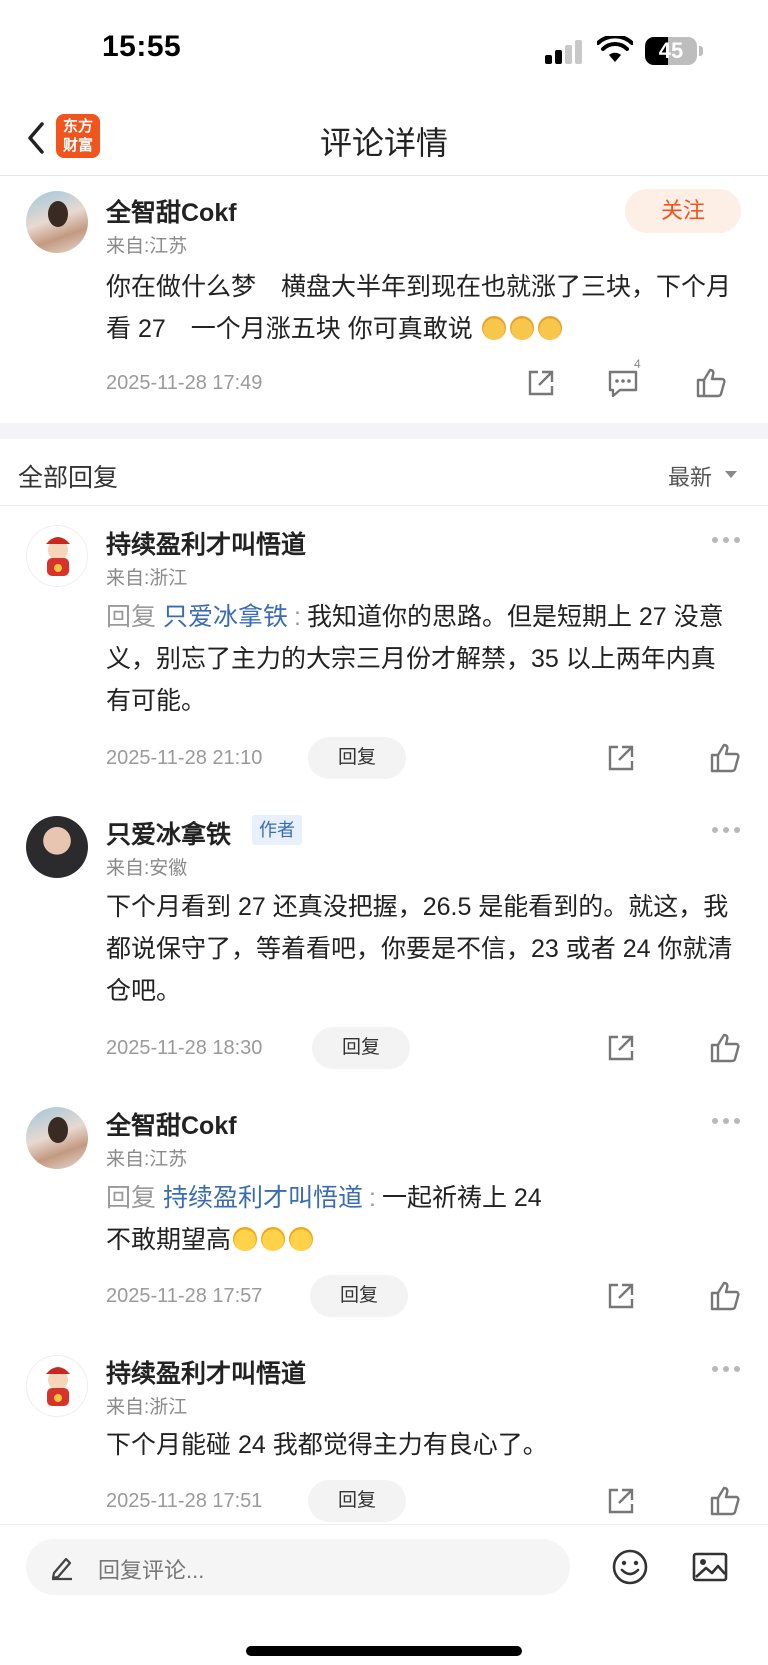  What do you see at coordinates (169, 1240) in the screenshot?
I see `reply-body-line-2: 不敢期望高` at bounding box center [169, 1240].